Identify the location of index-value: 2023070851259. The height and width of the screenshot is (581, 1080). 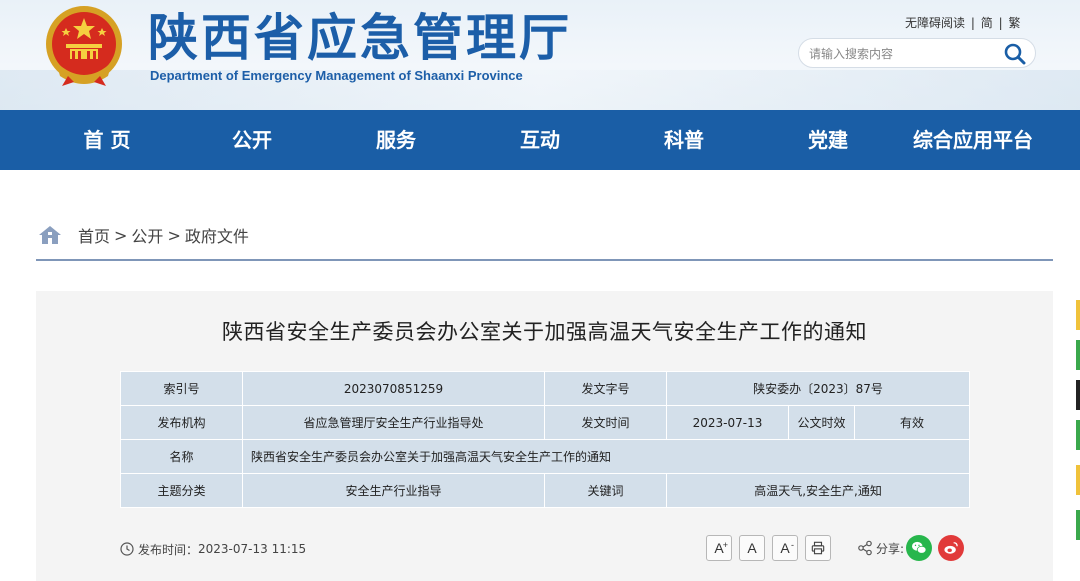
(393, 388).